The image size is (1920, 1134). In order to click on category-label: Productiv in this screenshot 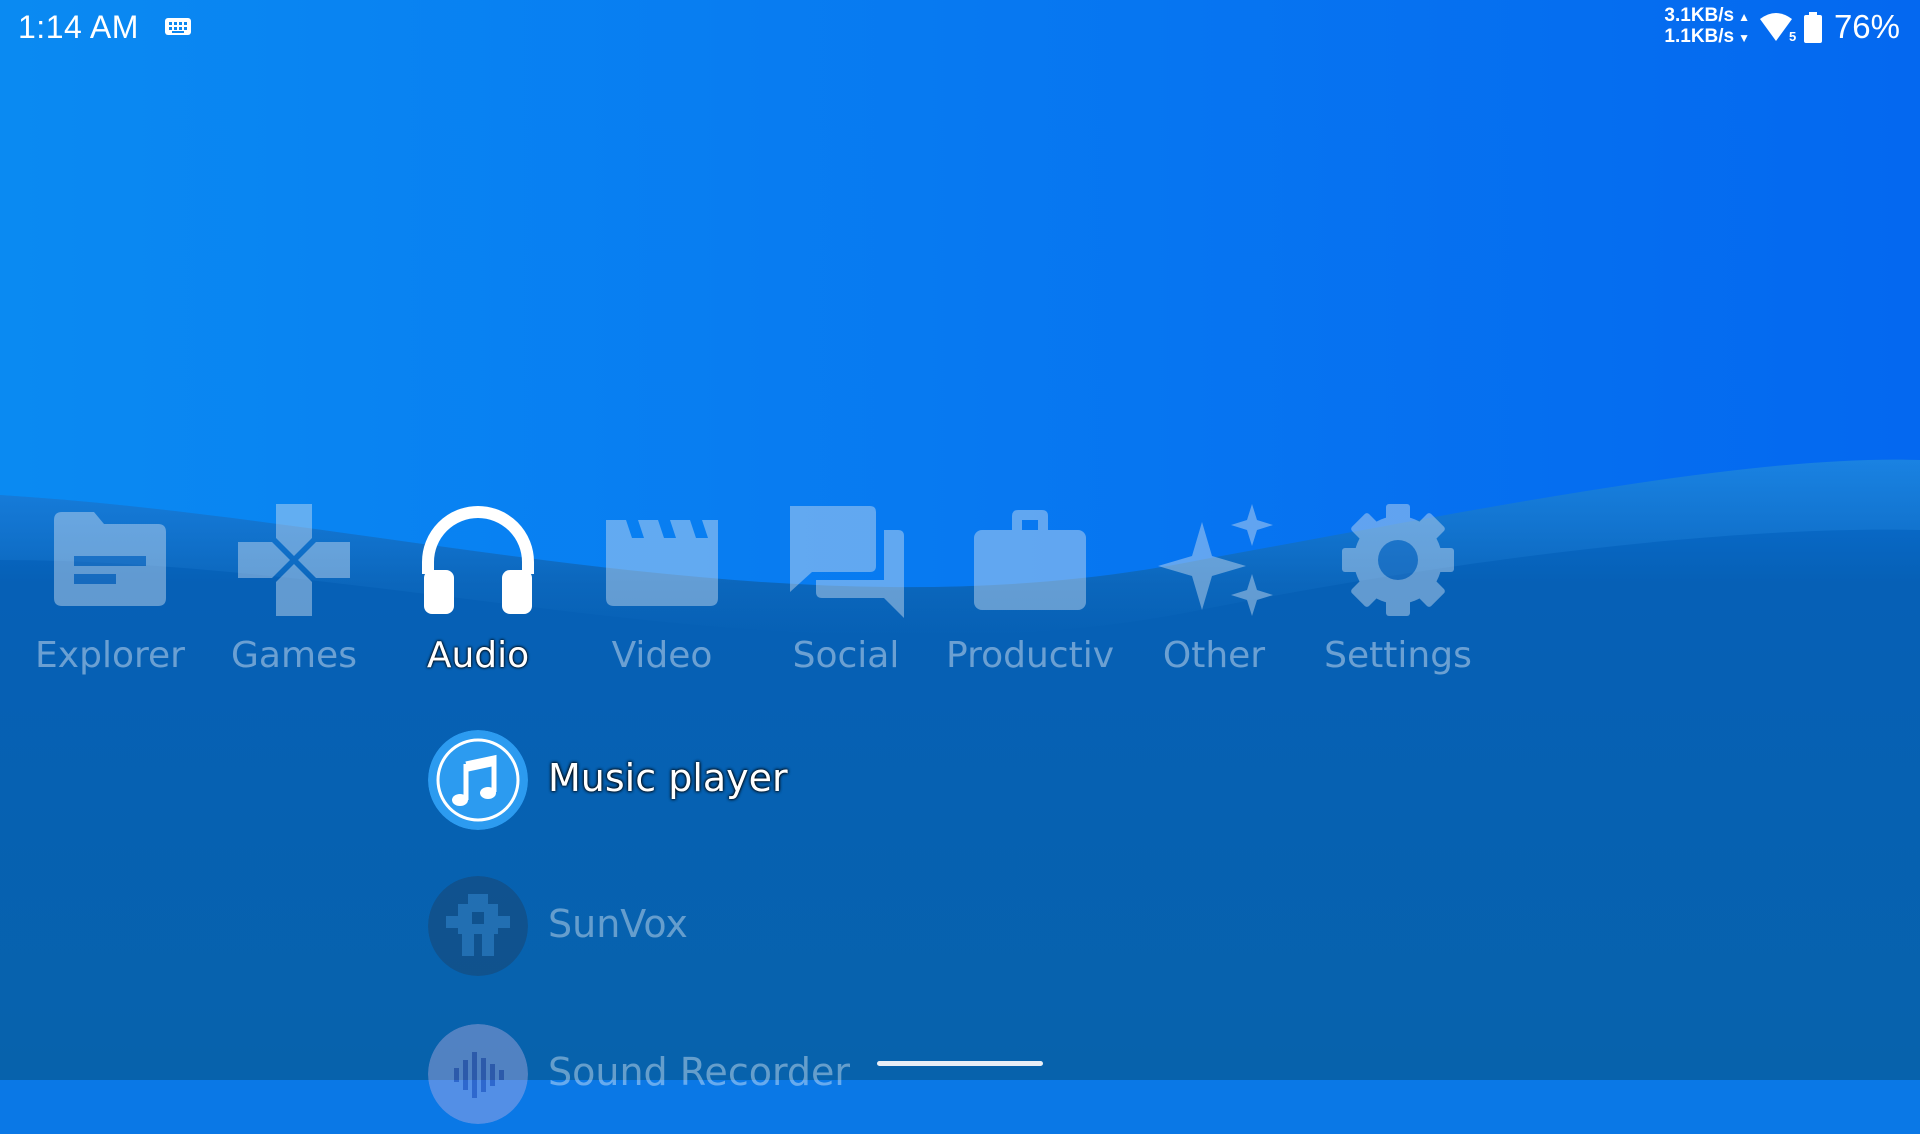, I will do `click(1030, 655)`.